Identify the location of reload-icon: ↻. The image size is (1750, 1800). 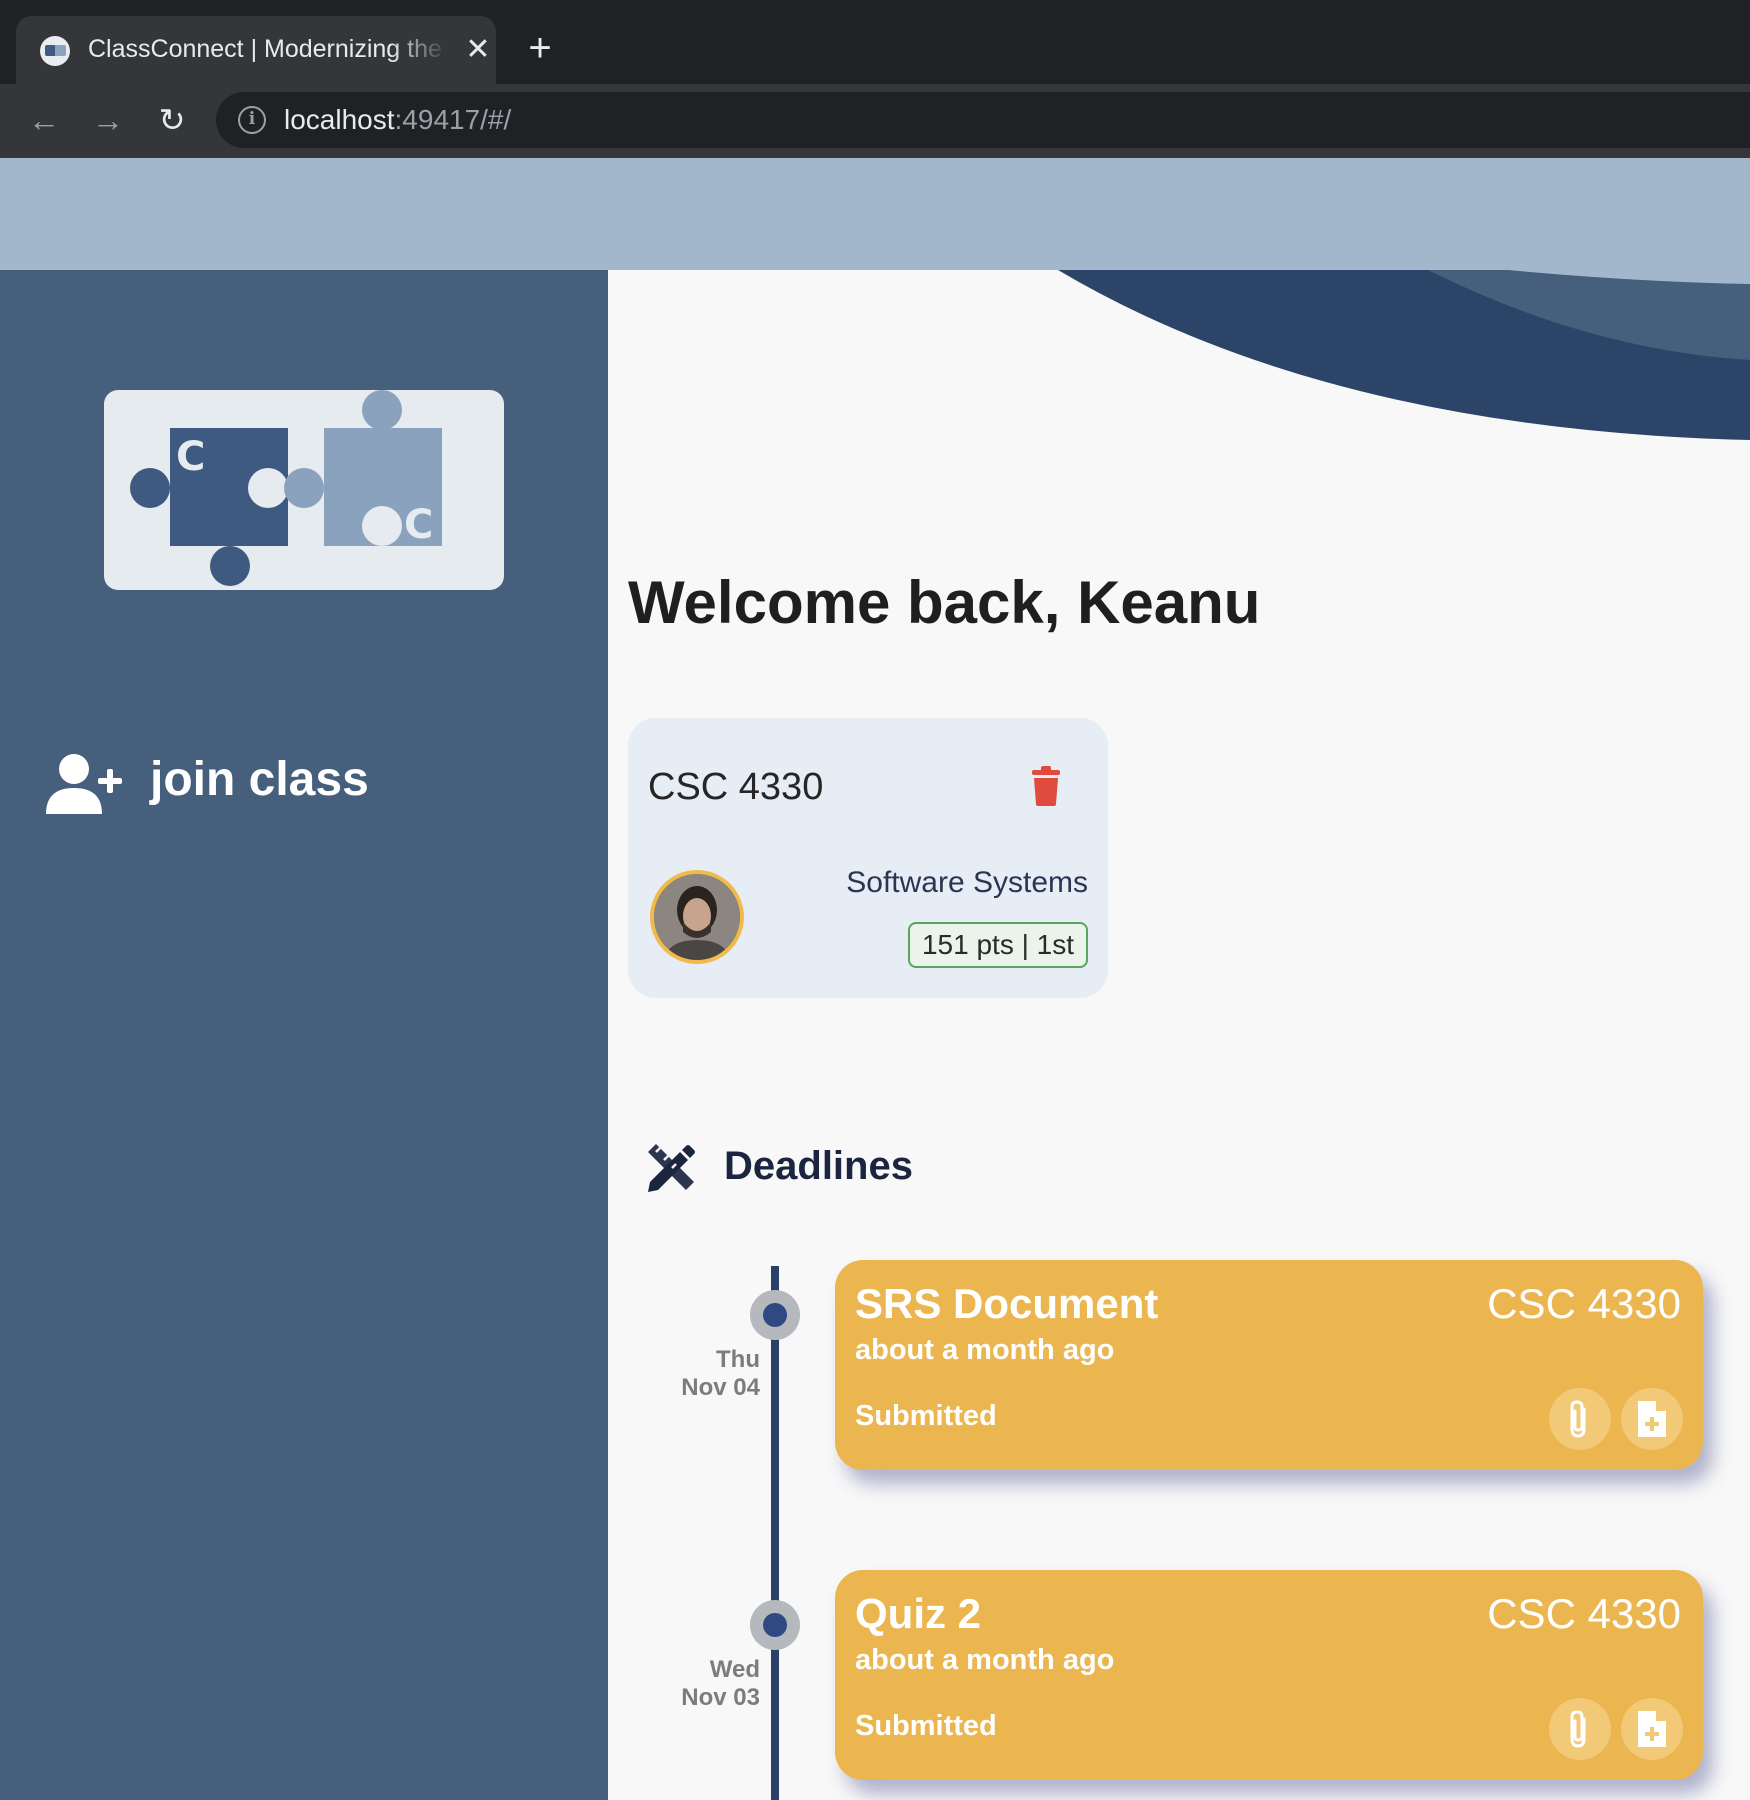
(172, 120).